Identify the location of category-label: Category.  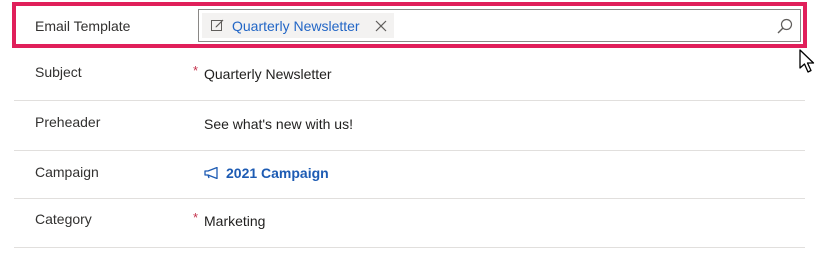
(63, 219).